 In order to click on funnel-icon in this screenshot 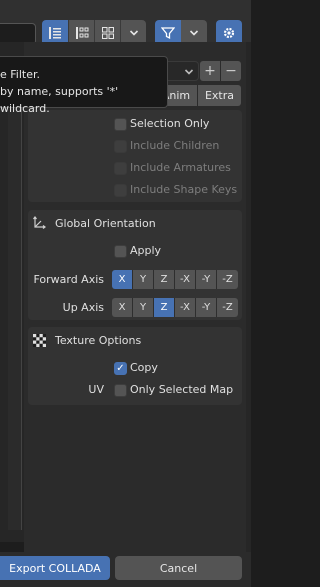, I will do `click(168, 33)`.